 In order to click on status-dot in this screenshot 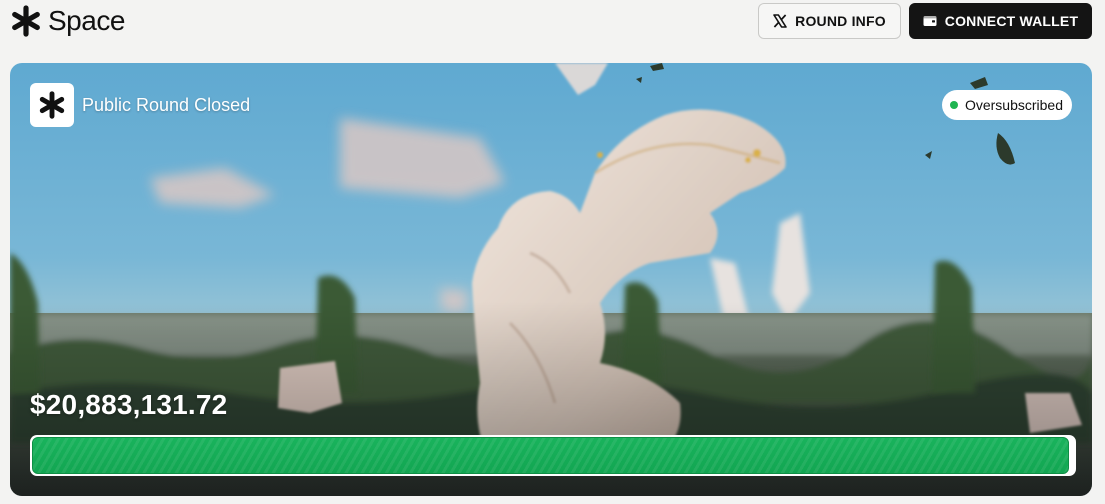, I will do `click(953, 105)`.